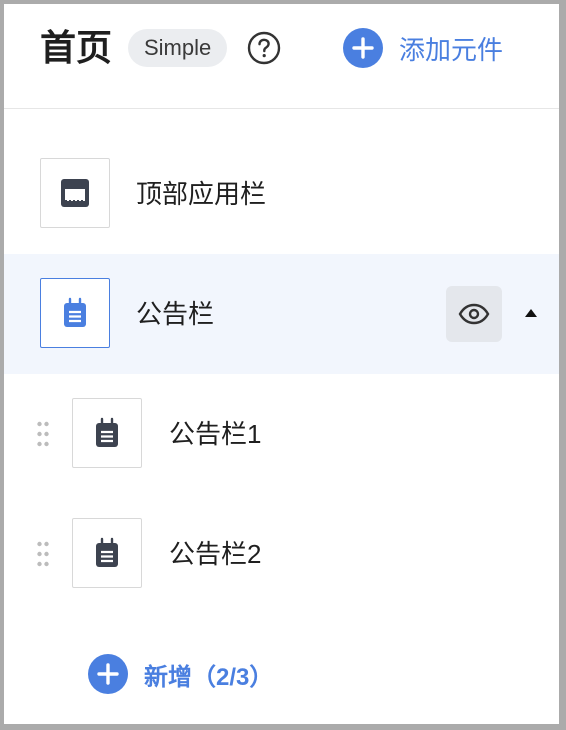 The image size is (566, 730). What do you see at coordinates (215, 554) in the screenshot?
I see `child-label: 公告栏2` at bounding box center [215, 554].